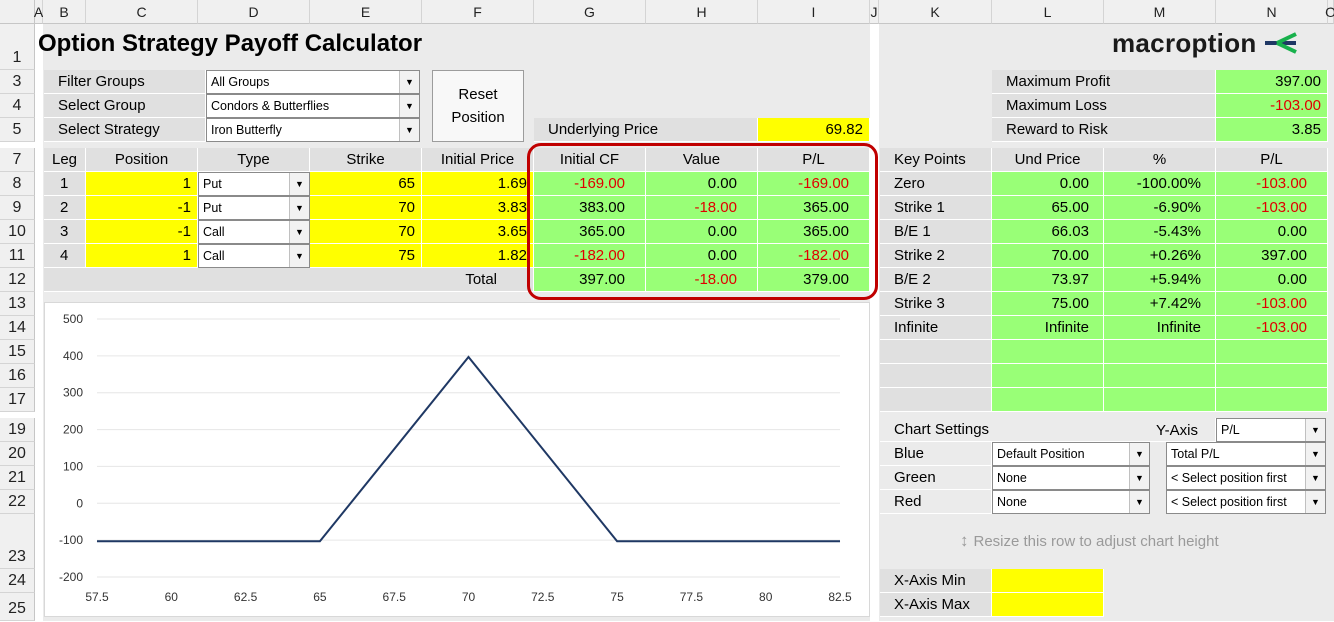 The width and height of the screenshot is (1334, 622). What do you see at coordinates (1160, 376) in the screenshot?
I see `keypoint-pct` at bounding box center [1160, 376].